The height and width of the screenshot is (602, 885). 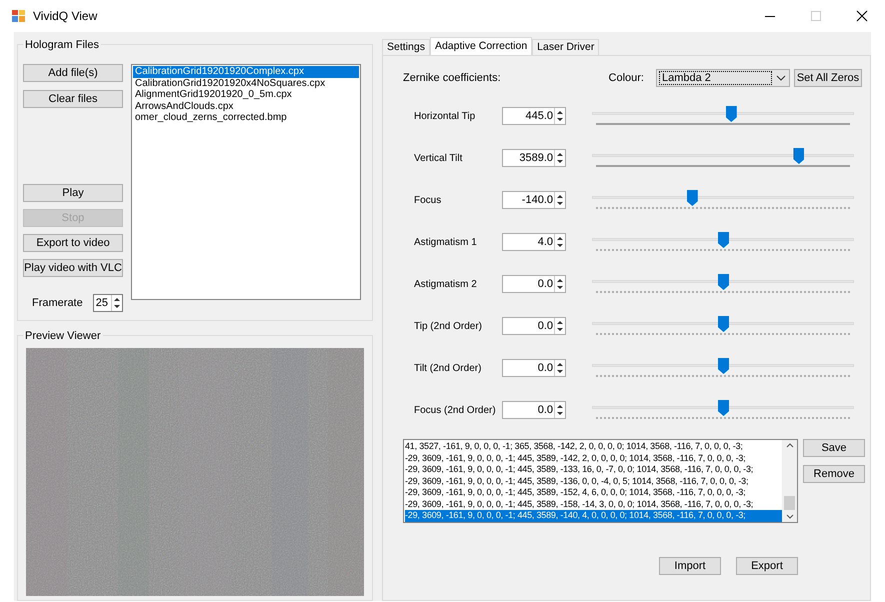 I want to click on coefficient-label: Horizontal Tip, so click(x=445, y=117).